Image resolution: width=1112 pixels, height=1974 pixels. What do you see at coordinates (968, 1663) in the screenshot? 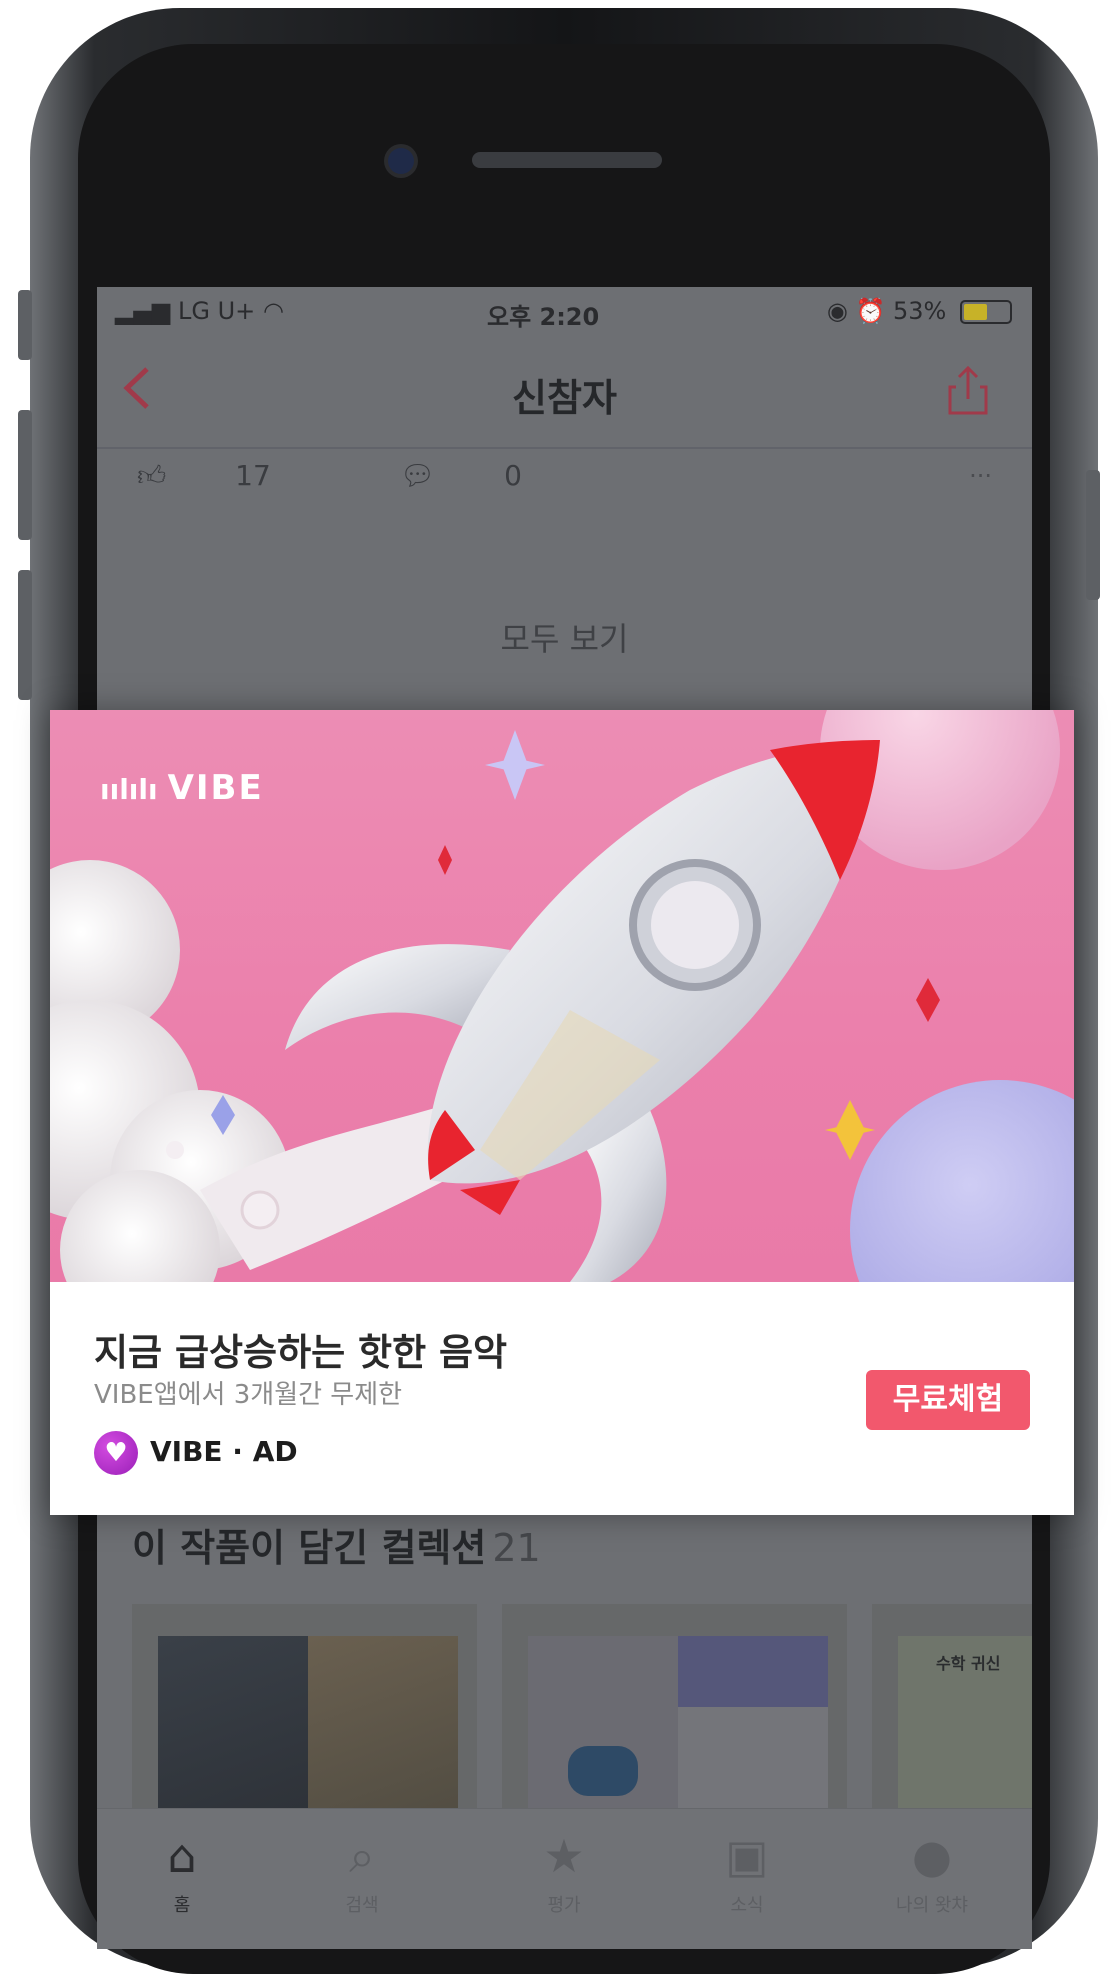
I see `cover-title: 수학 귀신` at bounding box center [968, 1663].